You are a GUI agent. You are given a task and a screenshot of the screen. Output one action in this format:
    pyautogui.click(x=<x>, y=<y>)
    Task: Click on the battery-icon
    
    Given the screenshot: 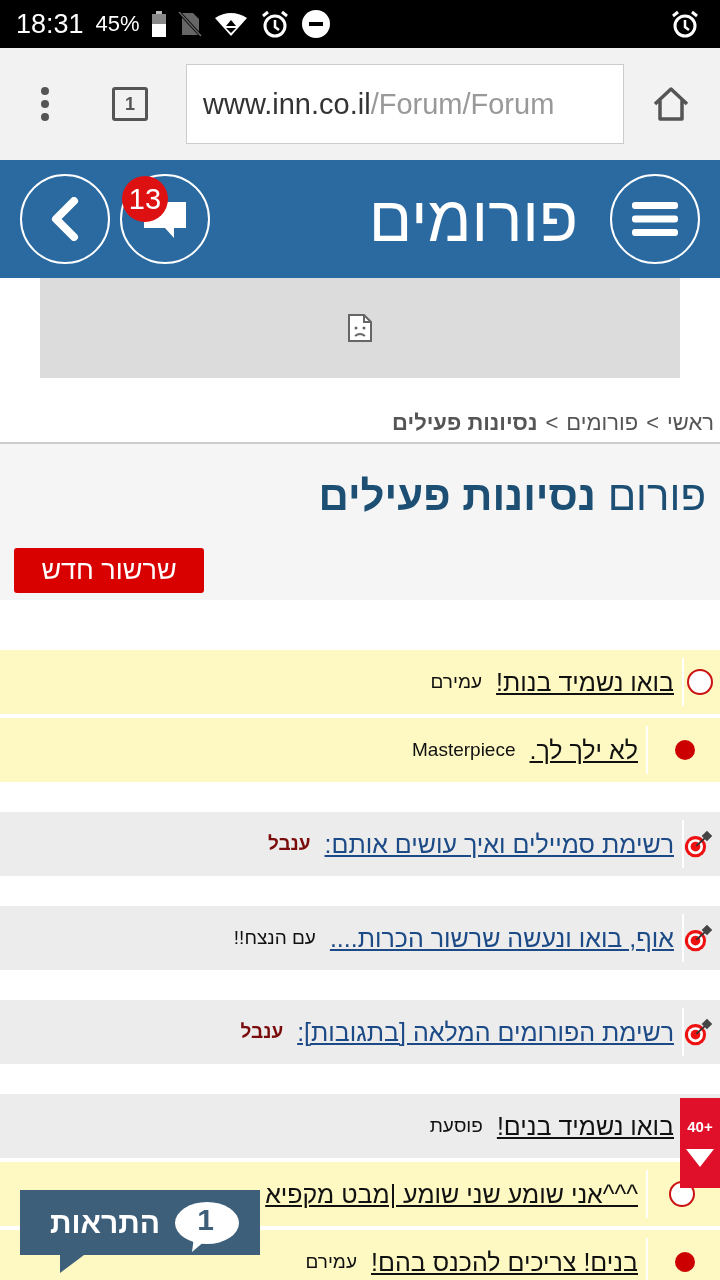 What is the action you would take?
    pyautogui.click(x=158, y=24)
    